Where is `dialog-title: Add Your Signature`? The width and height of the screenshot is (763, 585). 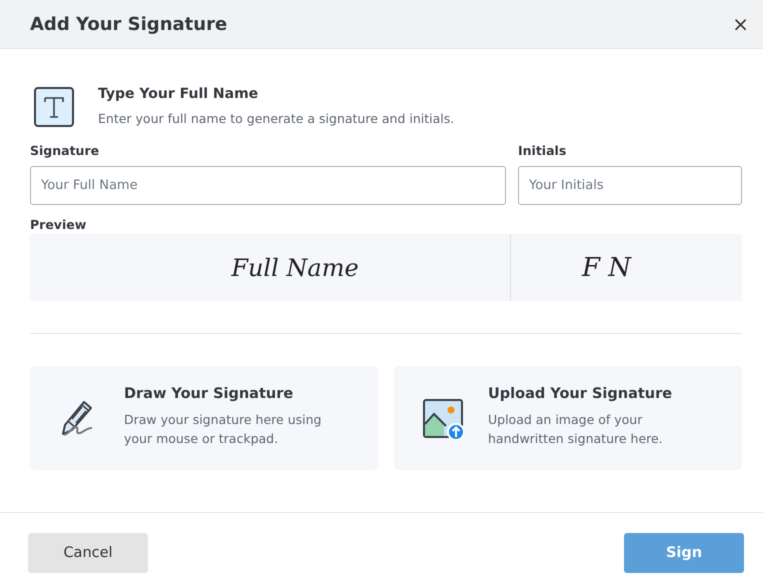
dialog-title: Add Your Signature is located at coordinates (129, 24).